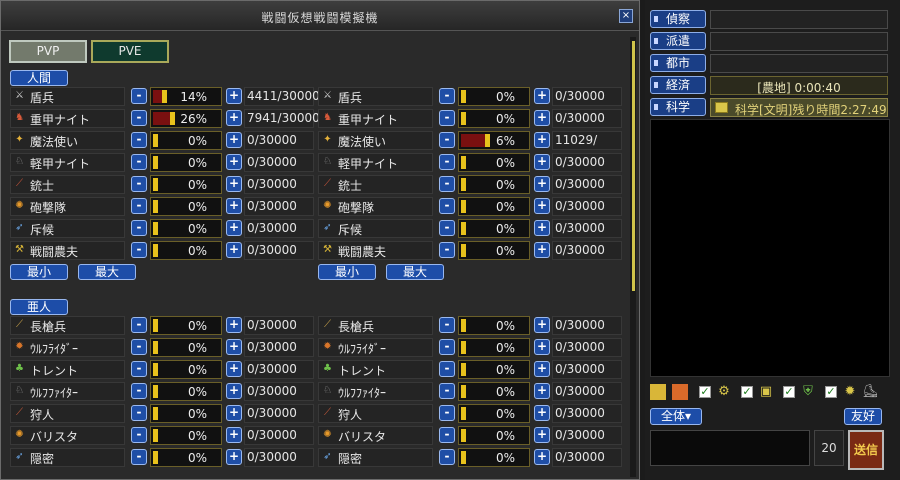 Image resolution: width=900 pixels, height=480 pixels. I want to click on min-button-left: 最小, so click(39, 272).